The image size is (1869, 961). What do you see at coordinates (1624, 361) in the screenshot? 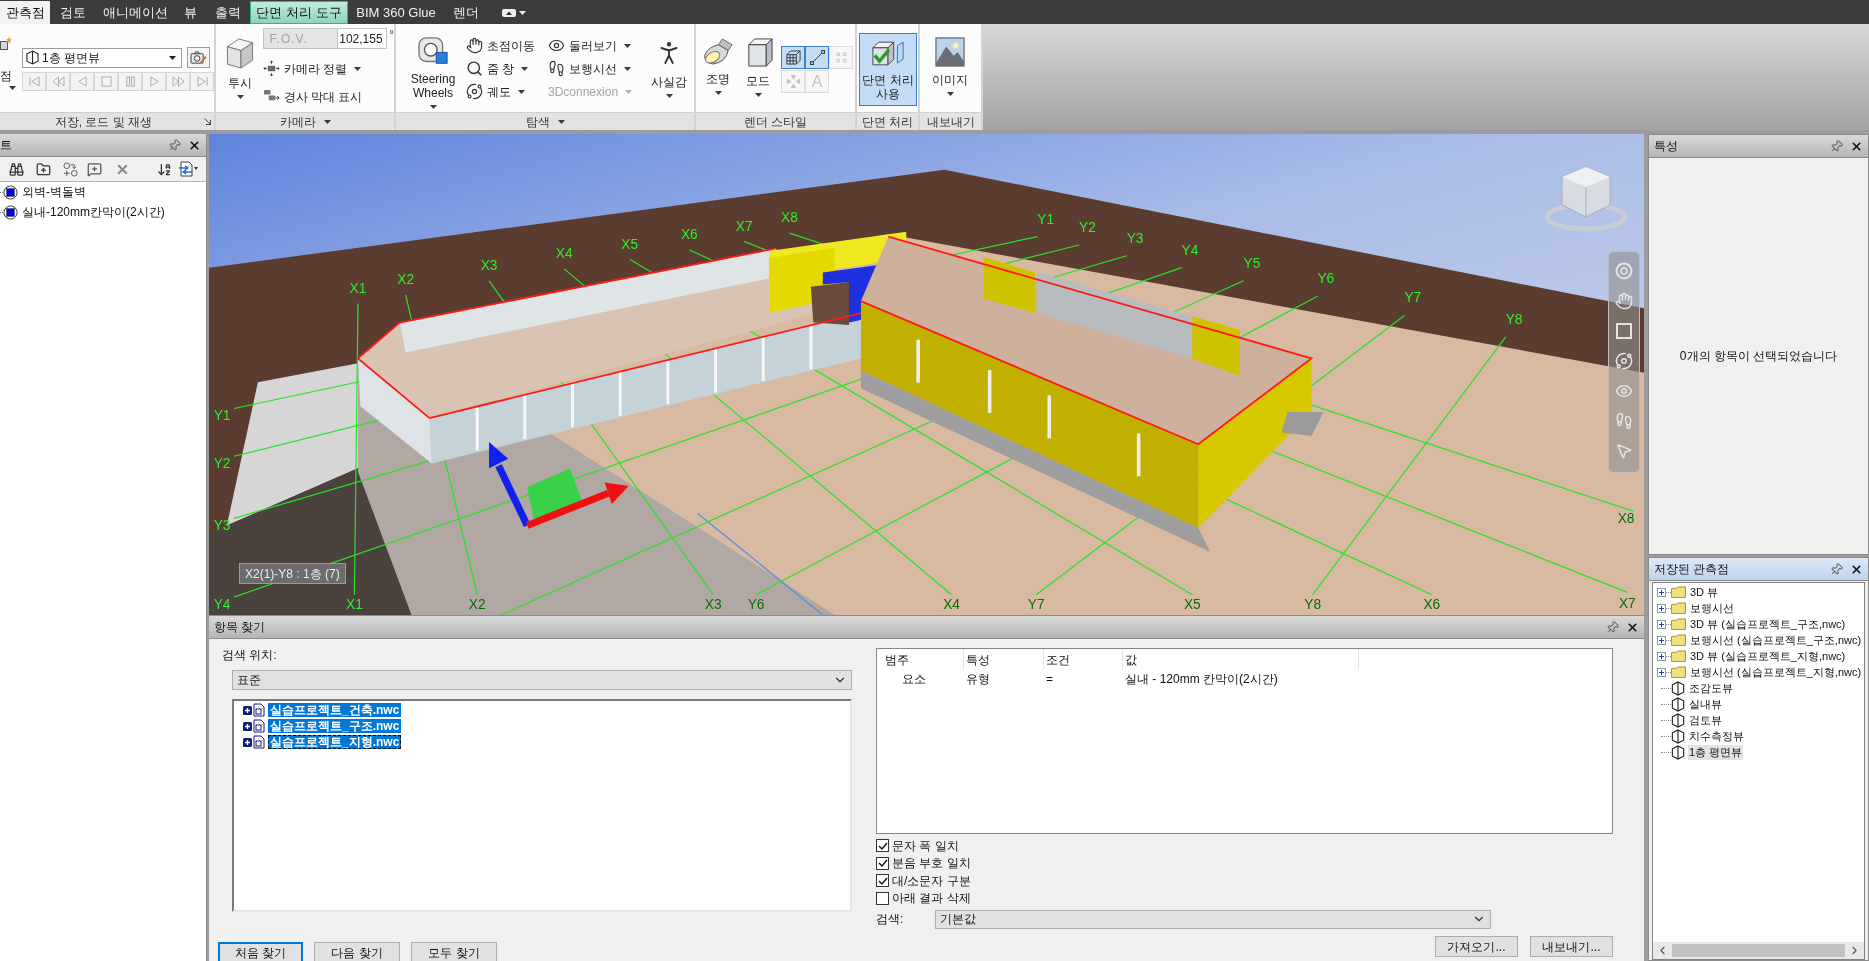
I see `orbit-icon` at bounding box center [1624, 361].